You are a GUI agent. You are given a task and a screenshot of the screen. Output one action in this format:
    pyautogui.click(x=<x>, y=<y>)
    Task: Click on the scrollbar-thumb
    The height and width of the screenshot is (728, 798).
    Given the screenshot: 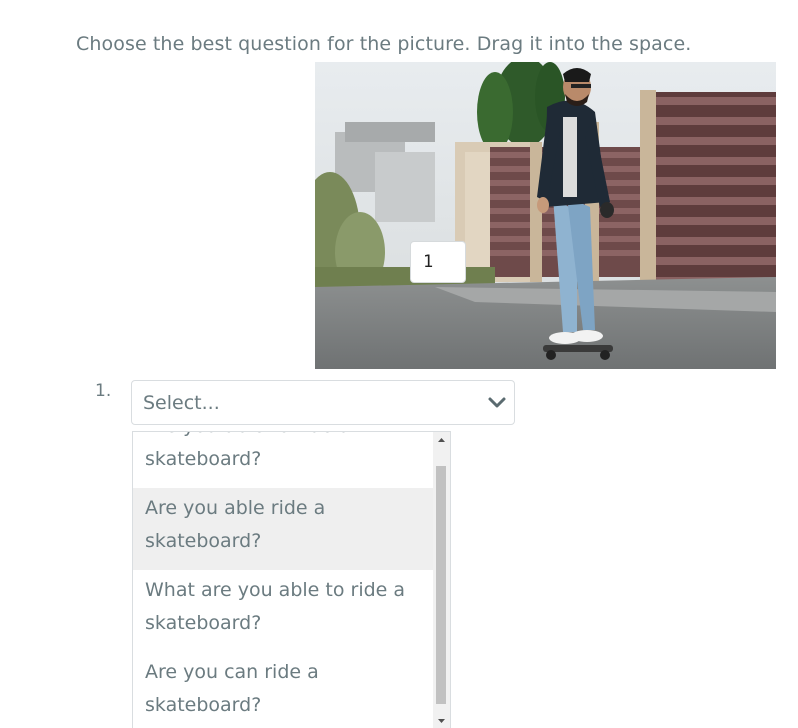 What is the action you would take?
    pyautogui.click(x=441, y=585)
    